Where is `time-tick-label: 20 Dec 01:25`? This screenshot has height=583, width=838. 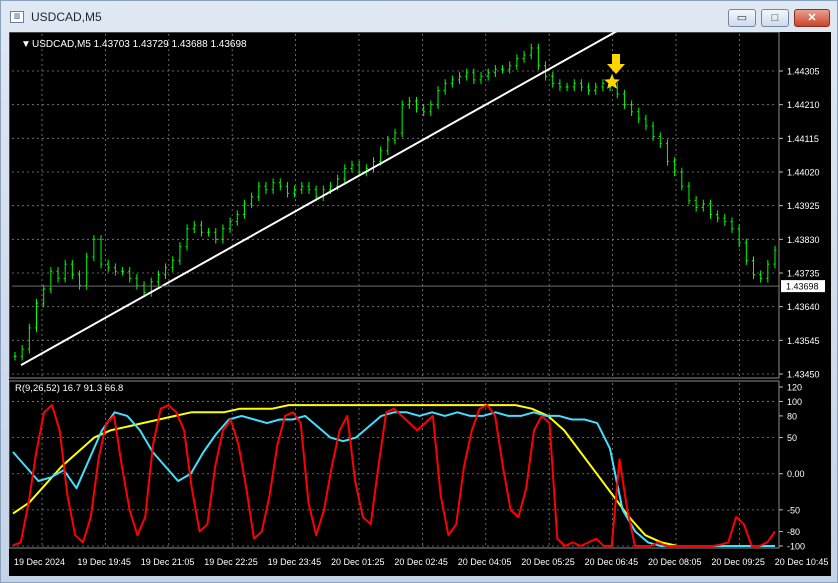 time-tick-label: 20 Dec 01:25 is located at coordinates (358, 562).